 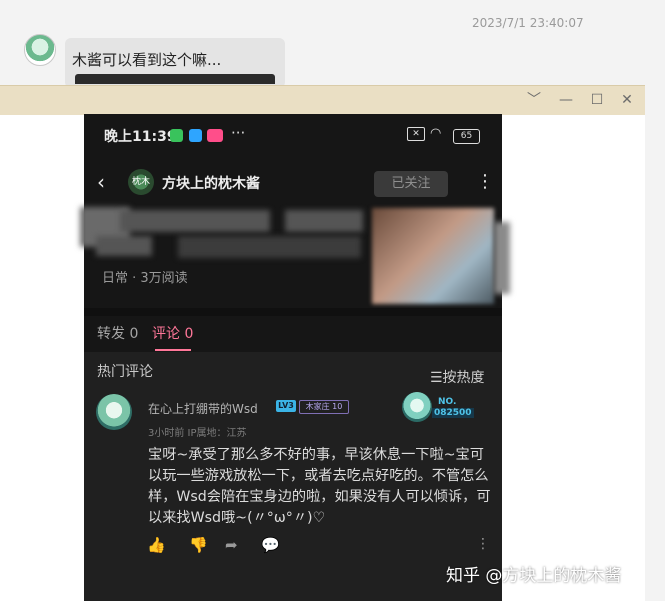 What do you see at coordinates (466, 136) in the screenshot?
I see `battery-icon: 65` at bounding box center [466, 136].